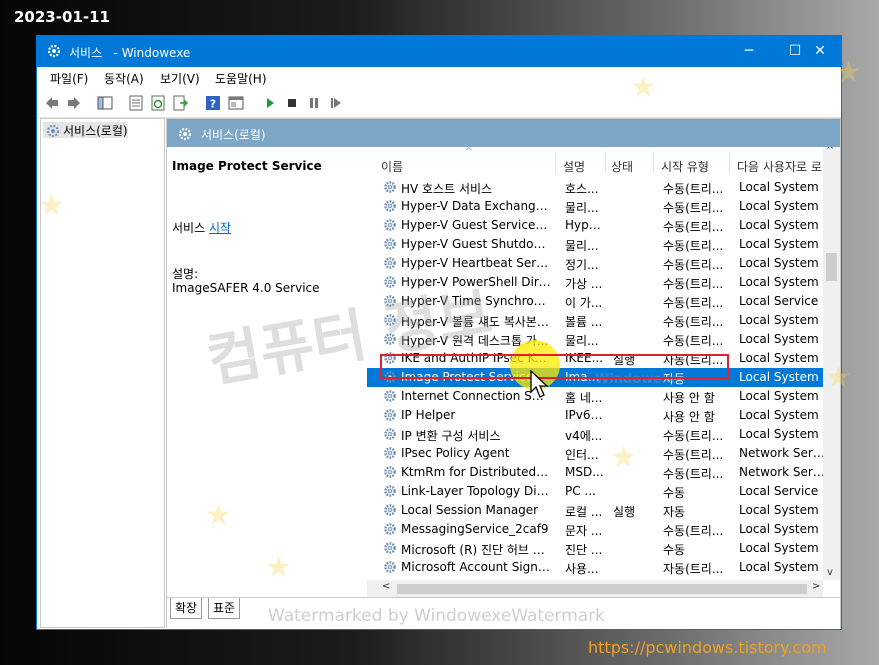 The image size is (879, 665). I want to click on refresh-icon, so click(158, 103).